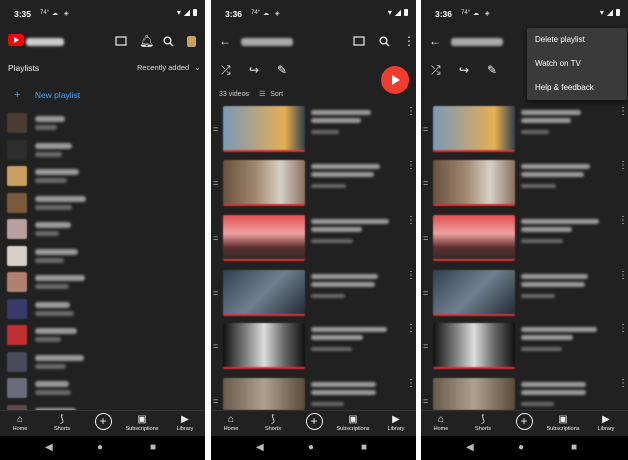  What do you see at coordinates (577, 40) in the screenshot?
I see `menu-item-delete-playlist: Delete playlist` at bounding box center [577, 40].